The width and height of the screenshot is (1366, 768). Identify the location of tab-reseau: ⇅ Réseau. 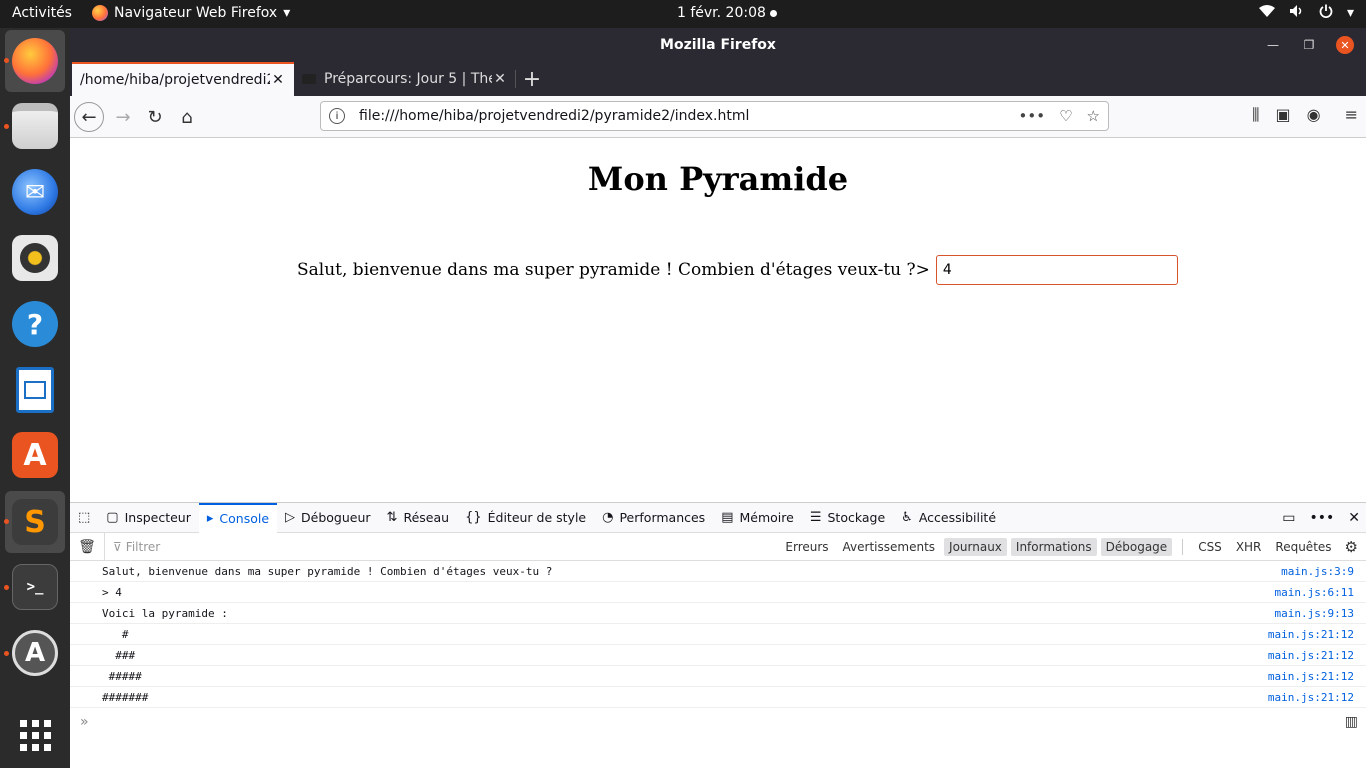
(418, 518).